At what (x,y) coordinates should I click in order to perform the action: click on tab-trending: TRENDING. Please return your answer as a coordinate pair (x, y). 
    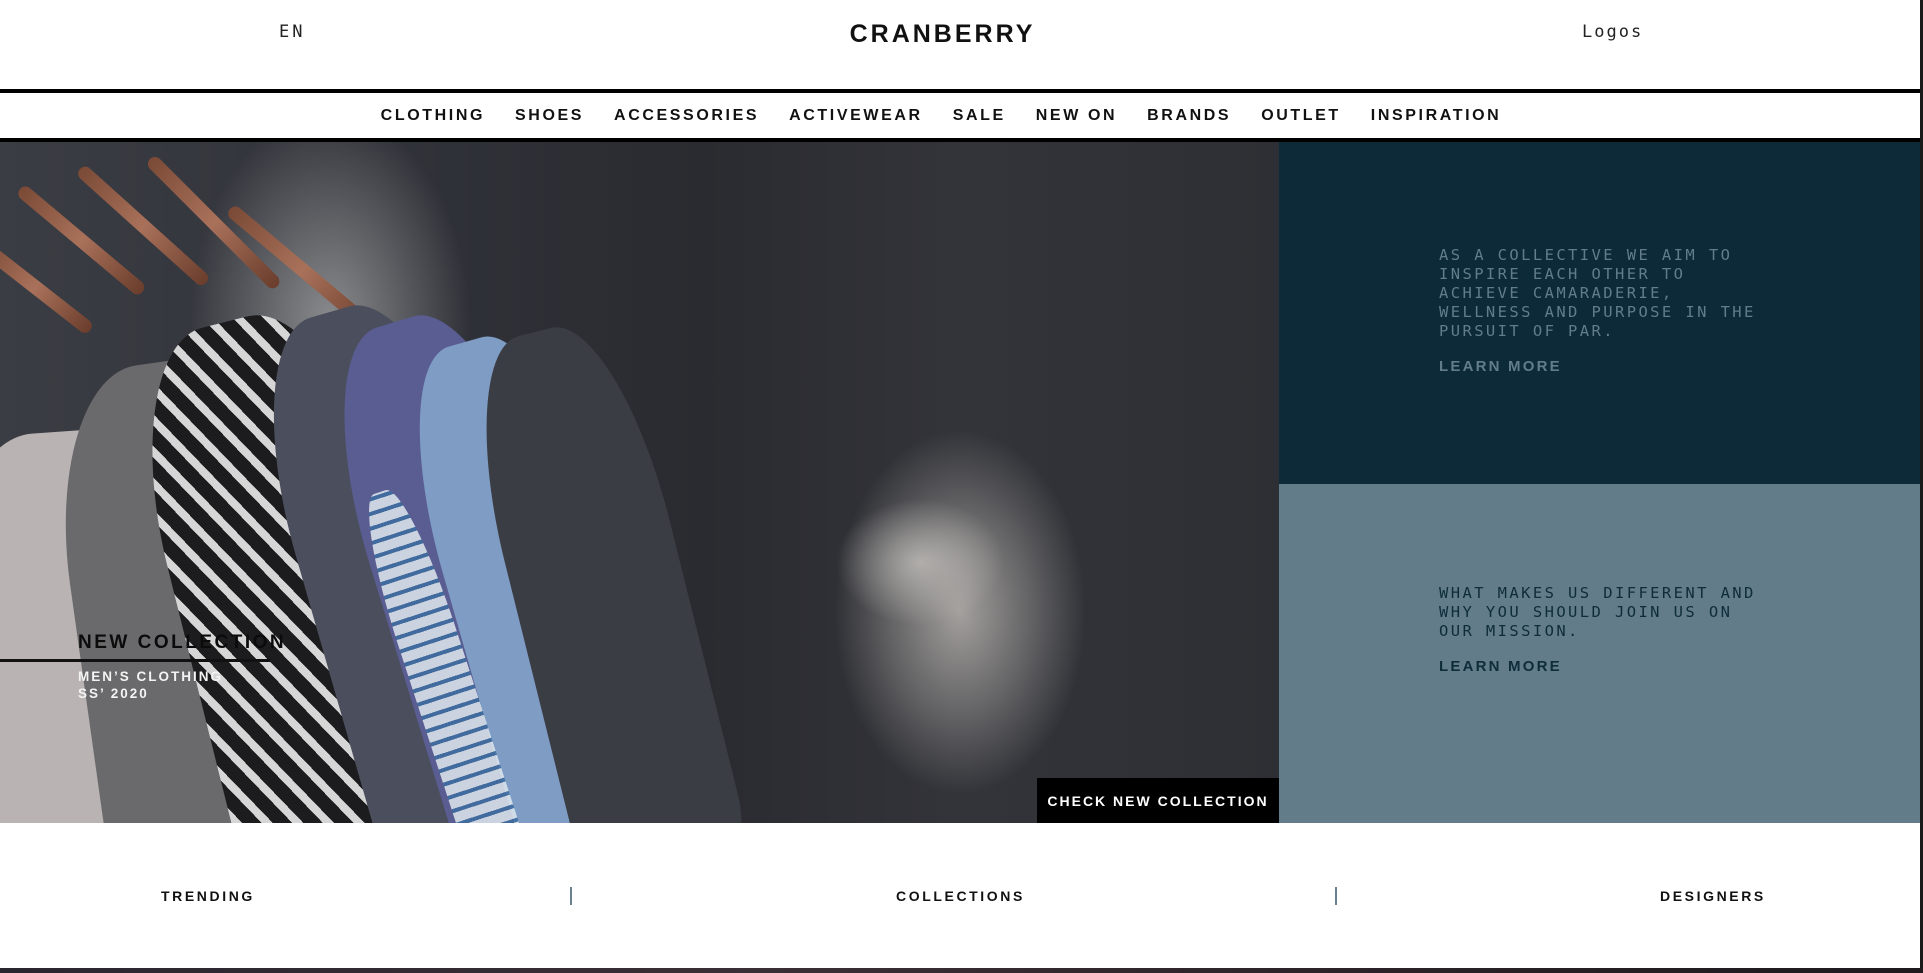
    Looking at the image, I should click on (208, 896).